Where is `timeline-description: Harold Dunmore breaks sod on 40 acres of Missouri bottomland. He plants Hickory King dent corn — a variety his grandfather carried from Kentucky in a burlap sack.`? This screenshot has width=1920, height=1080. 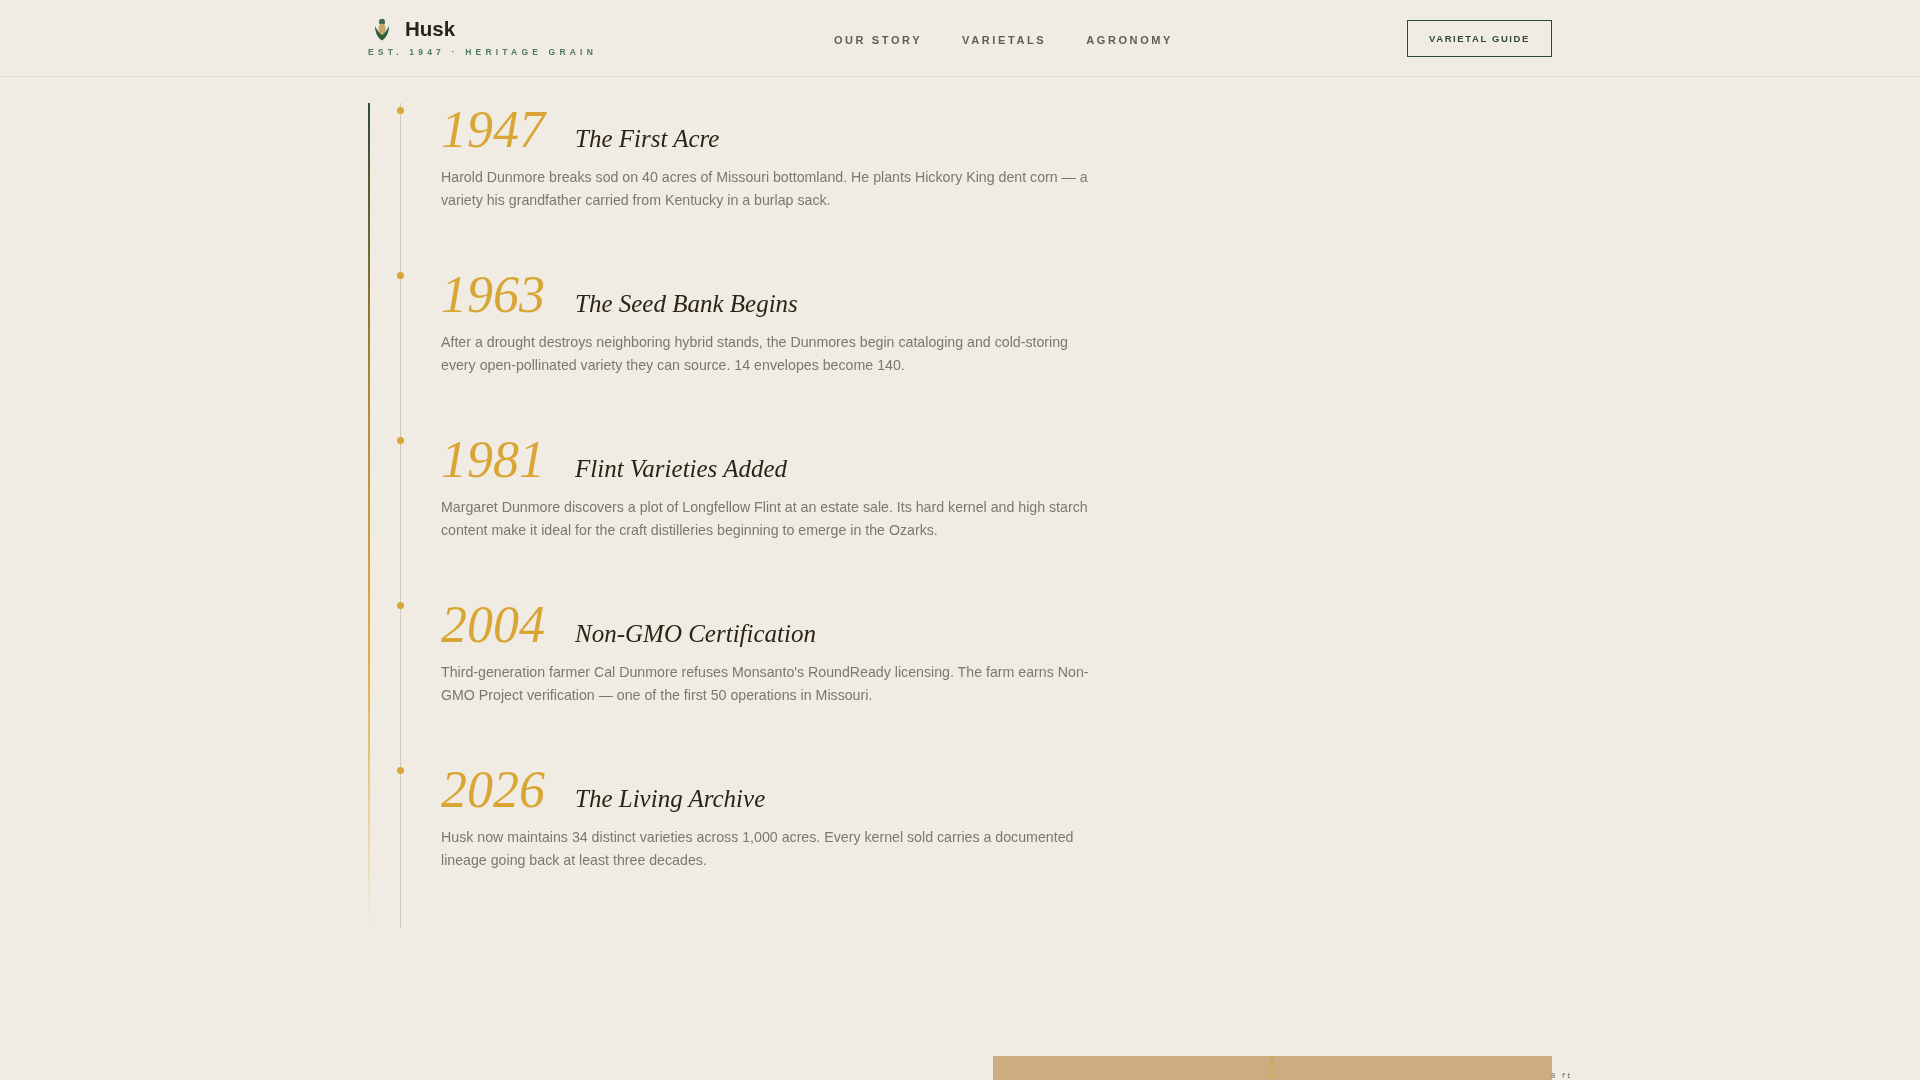 timeline-description: Harold Dunmore breaks sod on 40 acres of Missouri bottomland. He plants Hickory King dent corn — a variety his grandfather carried from Kentucky in a burlap sack. is located at coordinates (765, 189).